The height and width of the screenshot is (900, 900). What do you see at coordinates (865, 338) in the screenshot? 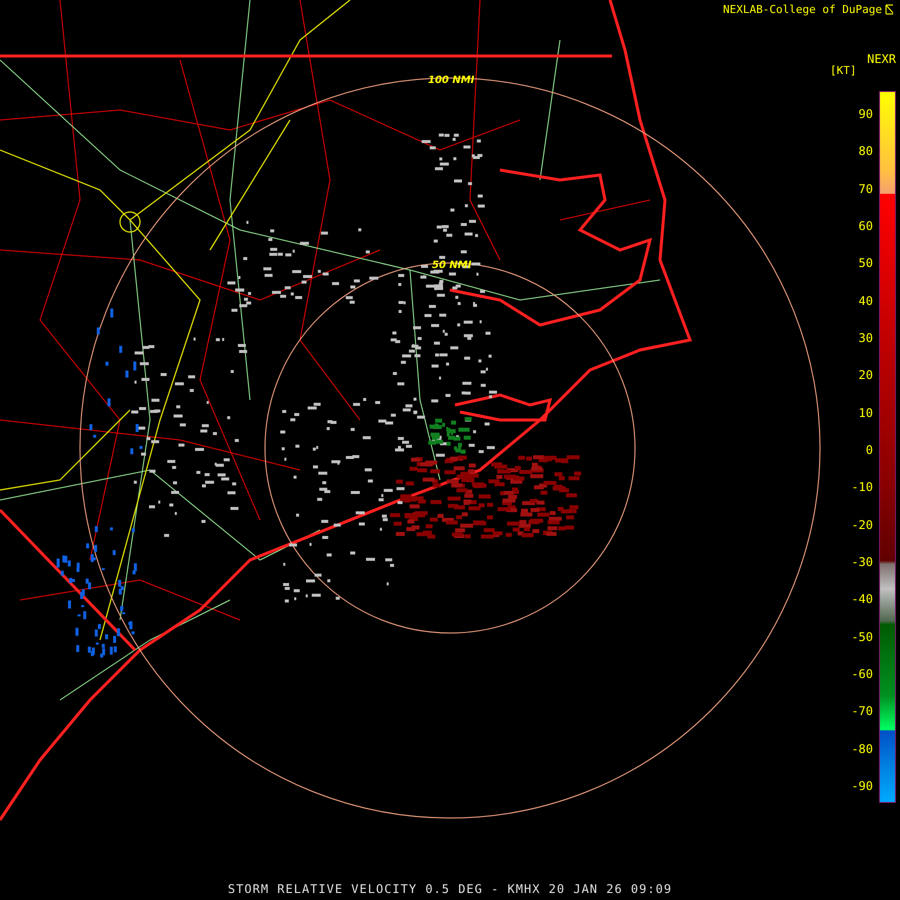
I see `legend-tick-label: 30` at bounding box center [865, 338].